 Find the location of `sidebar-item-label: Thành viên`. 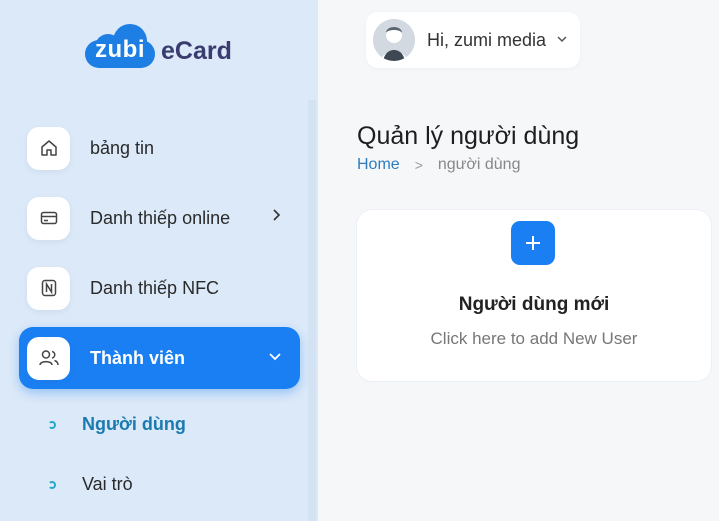

sidebar-item-label: Thành viên is located at coordinates (138, 357).